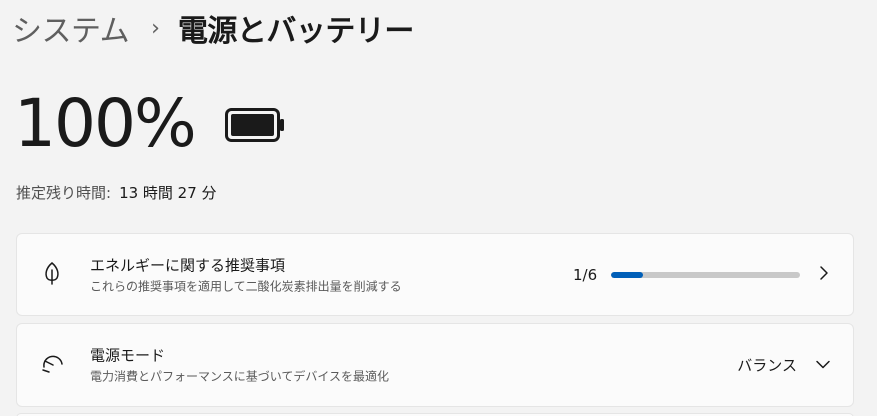  I want to click on power-mode-text: 電源モード 電力消費とパフォーマンスに基づいてデバイスを最適化, so click(239, 365).